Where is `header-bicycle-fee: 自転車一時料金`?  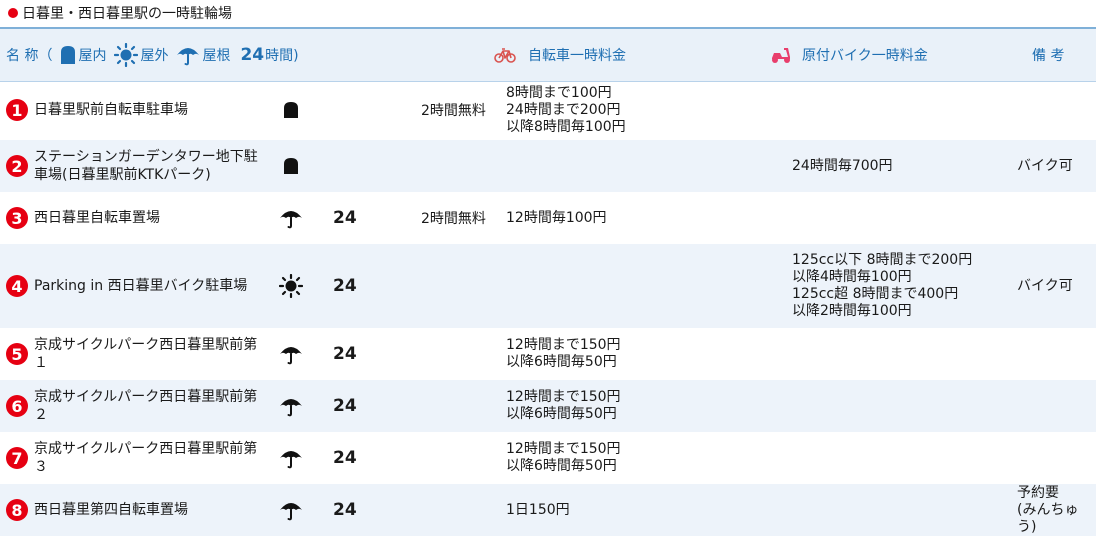 header-bicycle-fee: 自転車一時料金 is located at coordinates (560, 55).